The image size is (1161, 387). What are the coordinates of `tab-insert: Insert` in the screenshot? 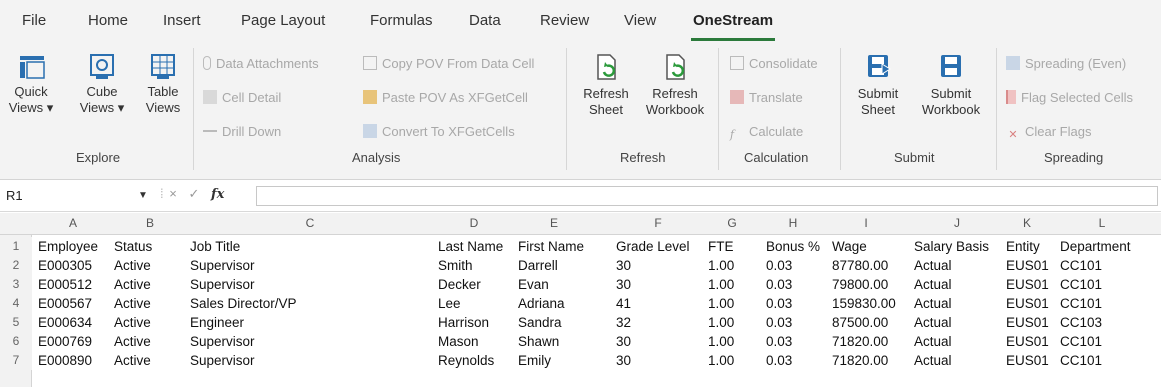 It's located at (182, 20).